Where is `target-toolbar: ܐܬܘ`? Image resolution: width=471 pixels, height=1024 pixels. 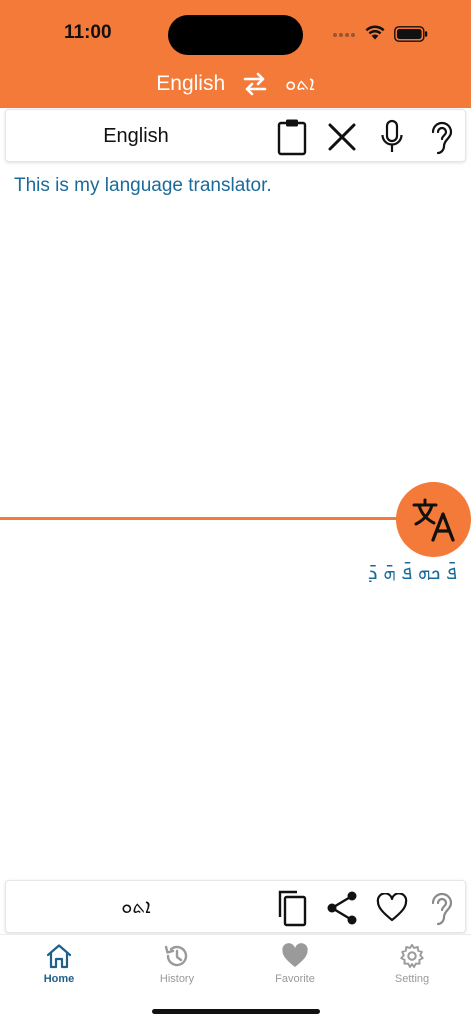 target-toolbar: ܐܬܘ is located at coordinates (235, 906).